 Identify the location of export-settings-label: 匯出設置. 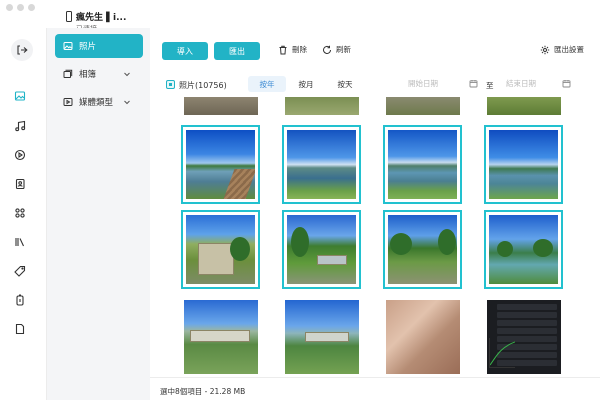
(569, 49).